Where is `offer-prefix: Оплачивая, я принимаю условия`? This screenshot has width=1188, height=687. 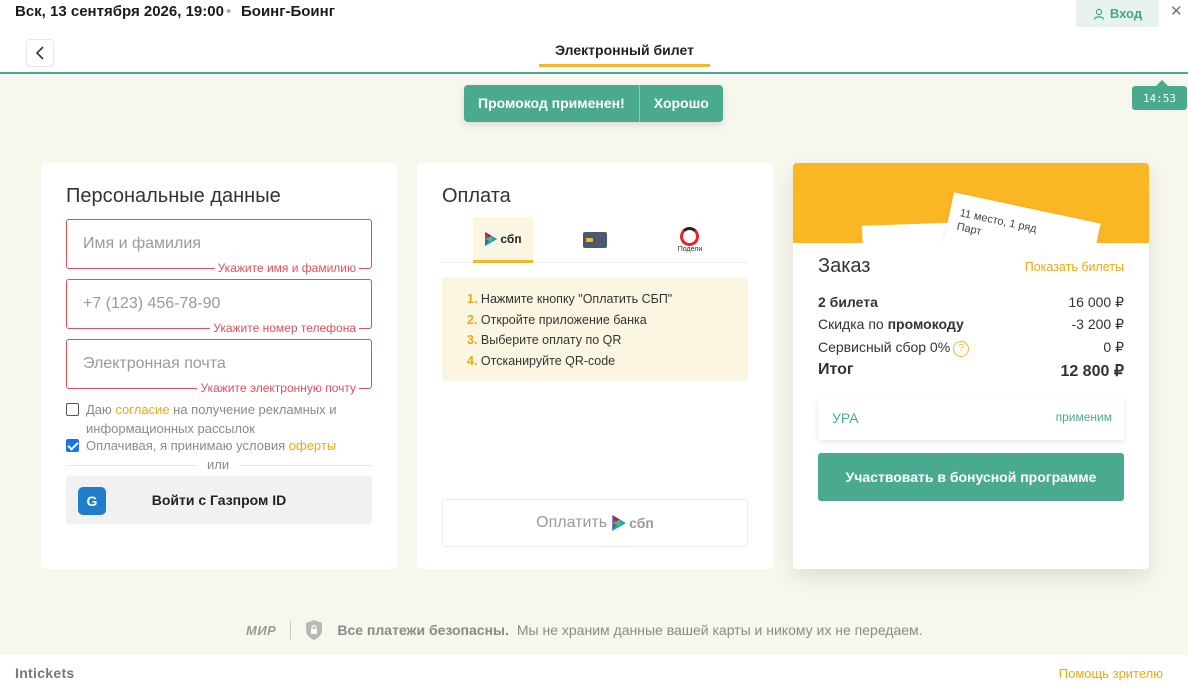 offer-prefix: Оплачивая, я принимаю условия is located at coordinates (187, 445).